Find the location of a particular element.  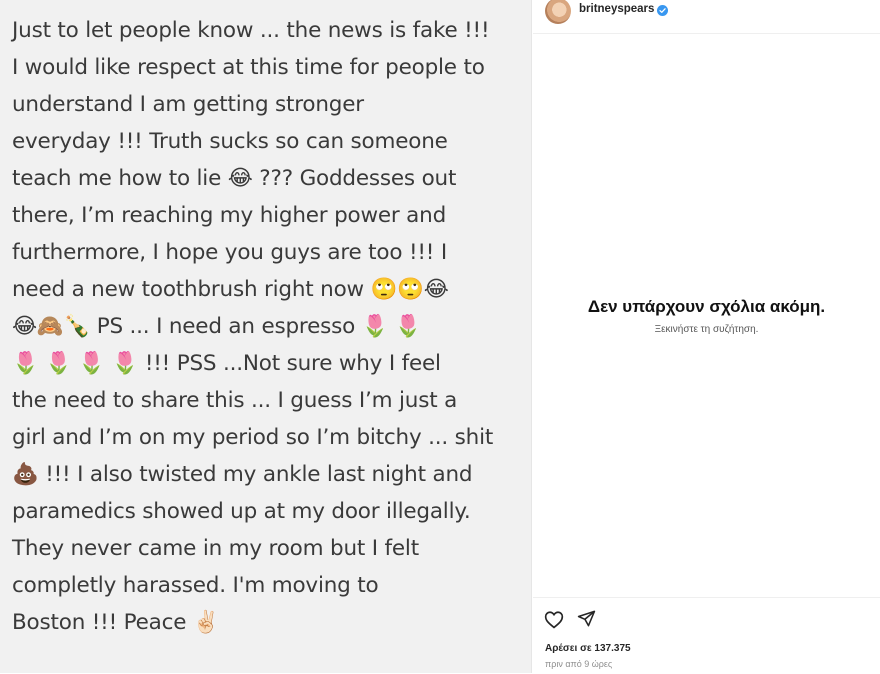

heart-icon is located at coordinates (554, 622).